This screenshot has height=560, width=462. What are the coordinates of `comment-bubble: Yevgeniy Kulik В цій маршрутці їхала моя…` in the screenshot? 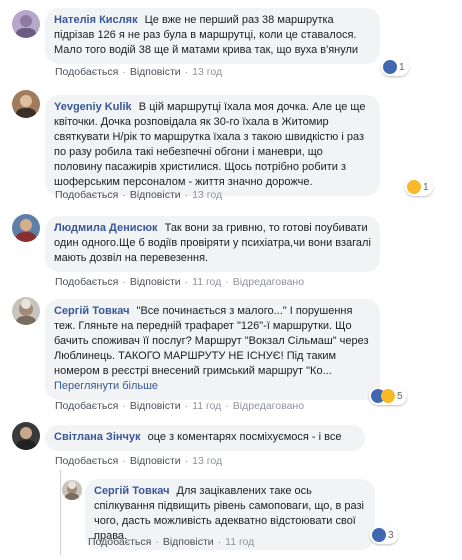 It's located at (212, 145).